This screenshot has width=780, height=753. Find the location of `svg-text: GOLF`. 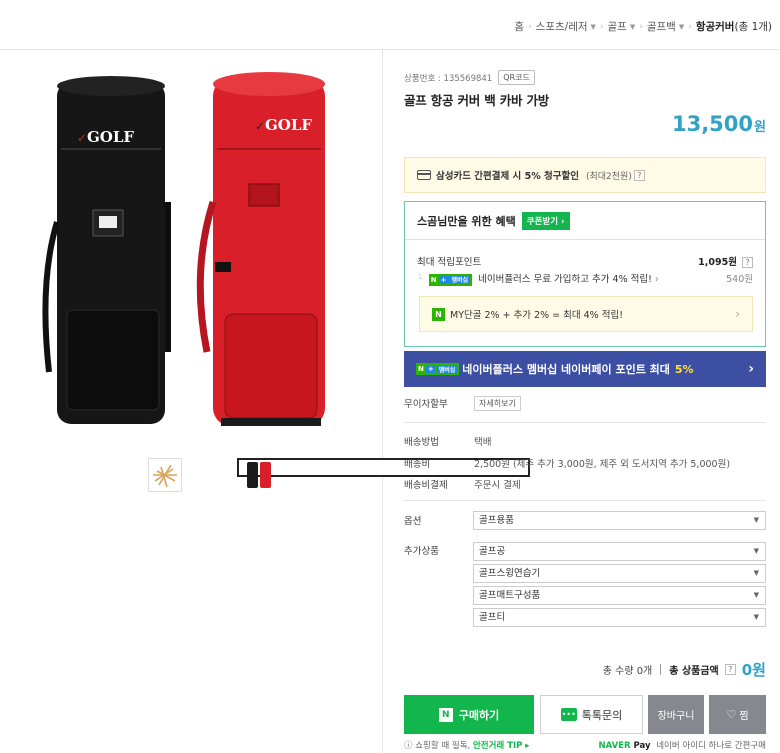

svg-text: GOLF is located at coordinates (288, 125).